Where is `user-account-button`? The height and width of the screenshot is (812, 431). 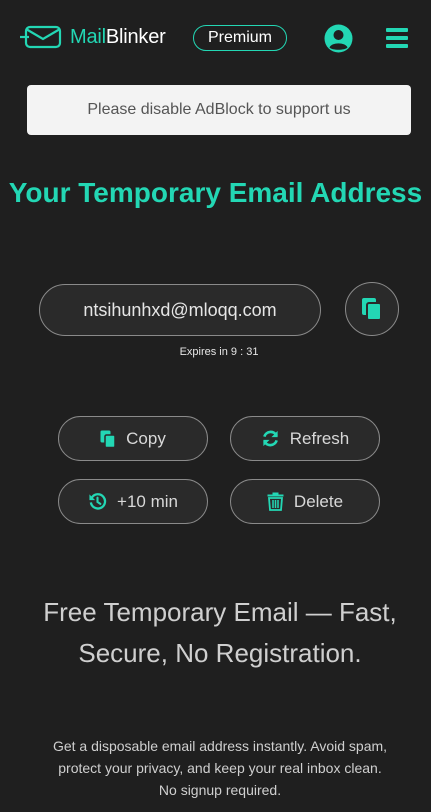 user-account-button is located at coordinates (338, 41).